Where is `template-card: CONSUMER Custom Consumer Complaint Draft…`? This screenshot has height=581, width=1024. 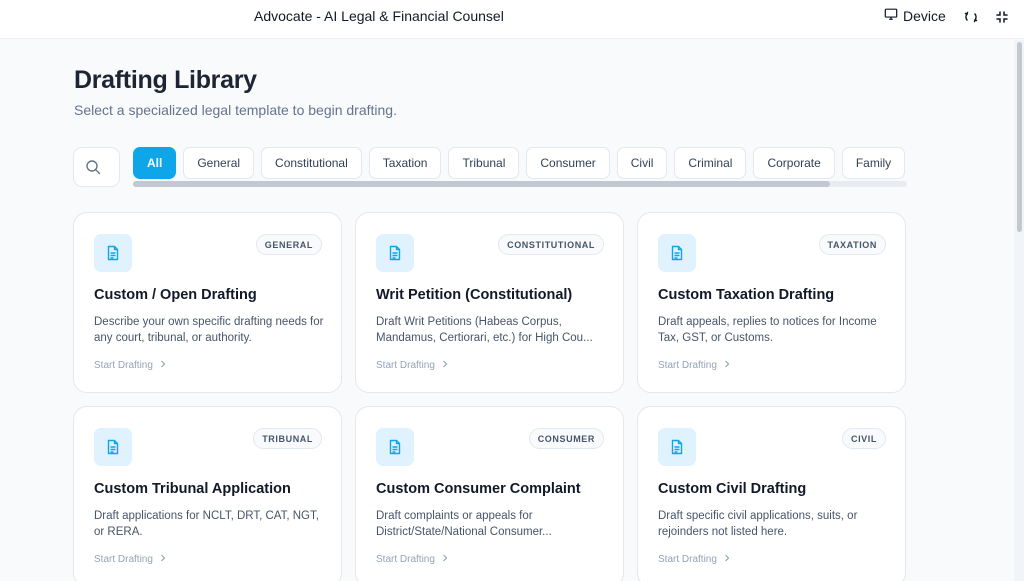
template-card: CONSUMER Custom Consumer Complaint Draft… is located at coordinates (489, 493).